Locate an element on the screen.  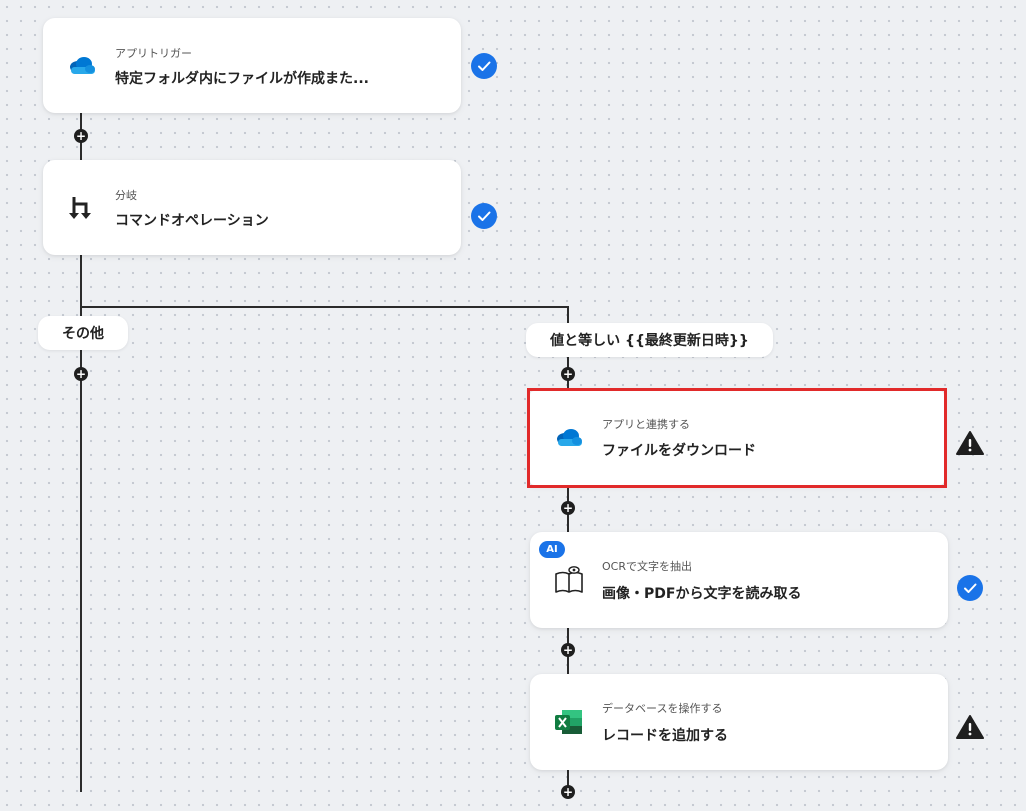
flow-step-branch: 分岐 コマンドオペレーション is located at coordinates (252, 207).